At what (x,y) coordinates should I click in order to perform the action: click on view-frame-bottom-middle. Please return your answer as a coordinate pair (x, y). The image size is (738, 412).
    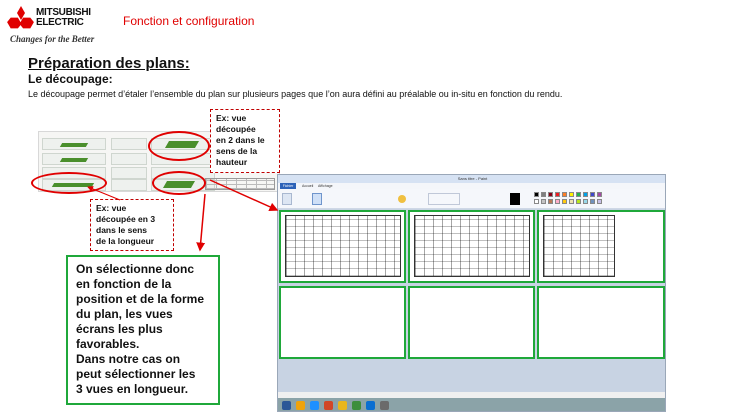
    Looking at the image, I should click on (471, 322).